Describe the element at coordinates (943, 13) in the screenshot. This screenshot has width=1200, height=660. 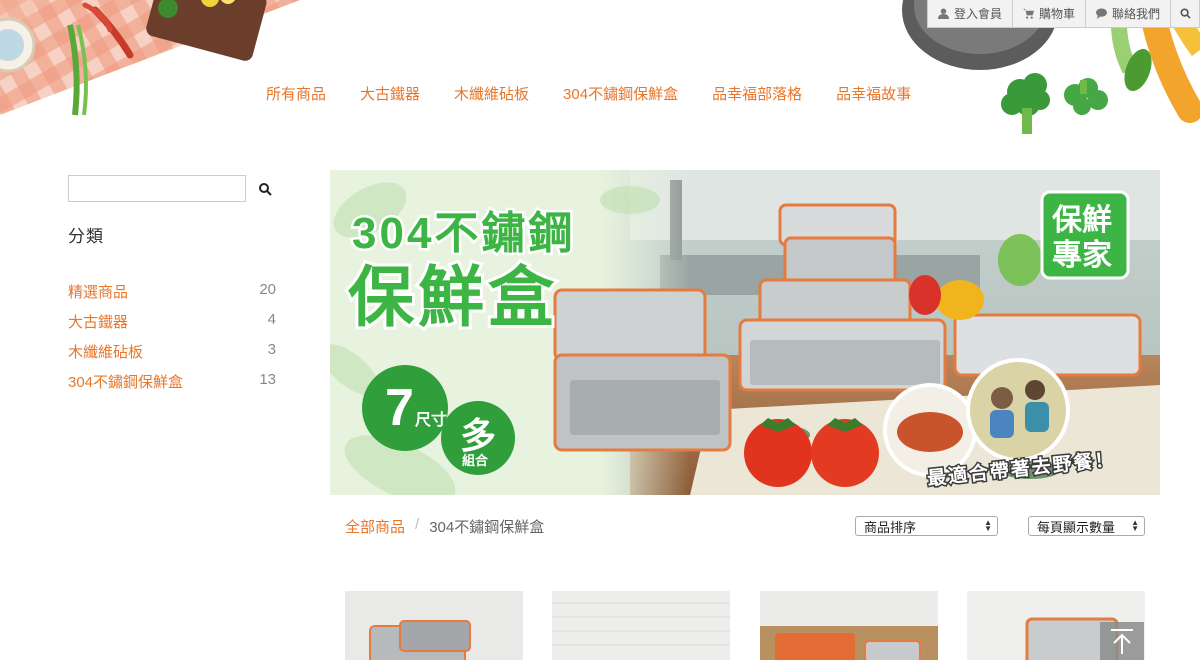
I see `user-icon` at that location.